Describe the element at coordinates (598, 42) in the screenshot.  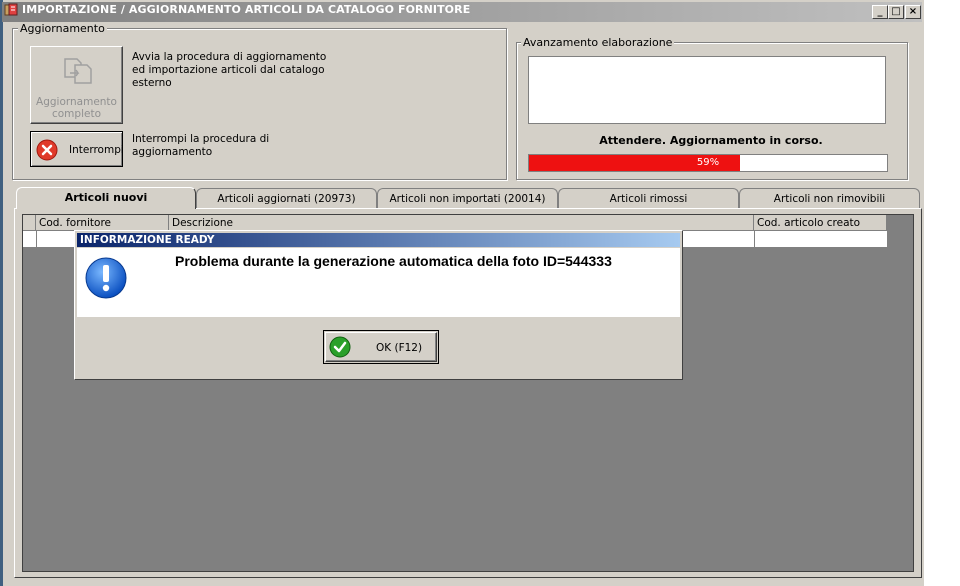
I see `avanzamento-group-title: Avanzamento elaborazione` at that location.